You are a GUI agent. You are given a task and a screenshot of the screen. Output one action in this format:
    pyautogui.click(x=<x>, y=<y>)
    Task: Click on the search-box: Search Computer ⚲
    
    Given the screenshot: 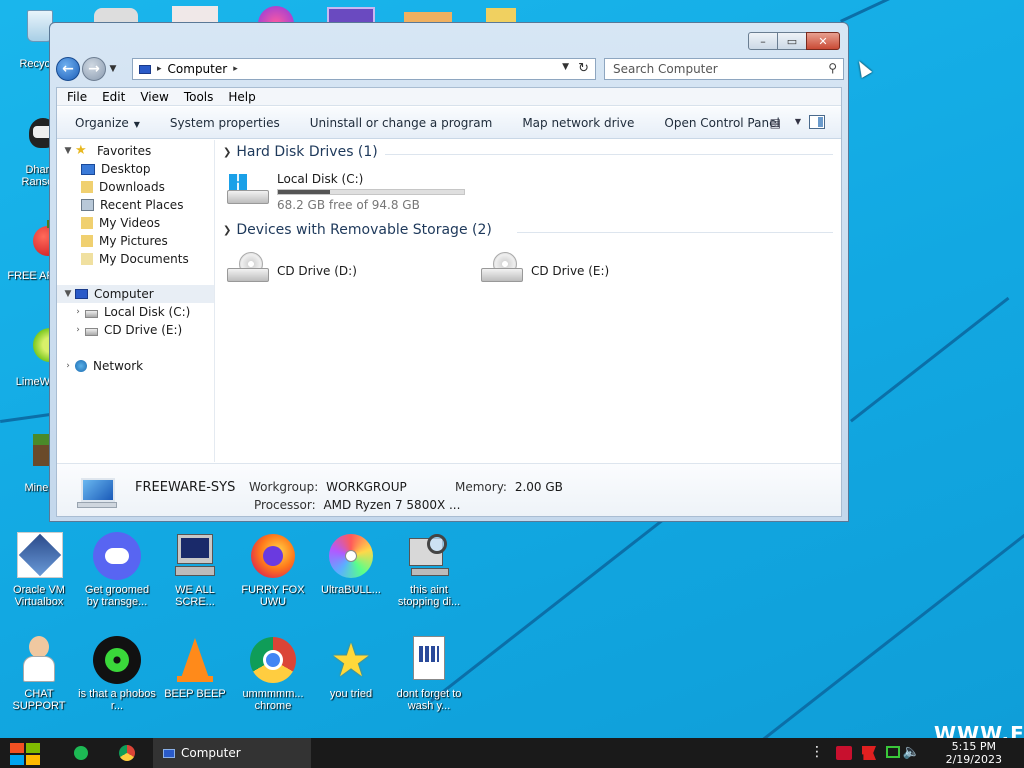 What is the action you would take?
    pyautogui.click(x=724, y=69)
    